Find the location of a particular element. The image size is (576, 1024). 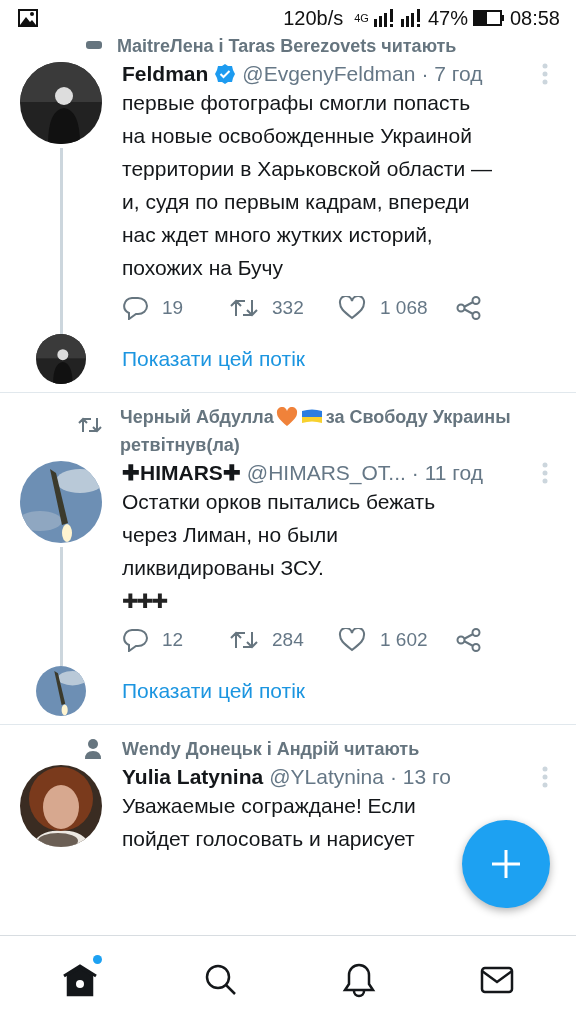

plus-icon is located at coordinates (506, 864).